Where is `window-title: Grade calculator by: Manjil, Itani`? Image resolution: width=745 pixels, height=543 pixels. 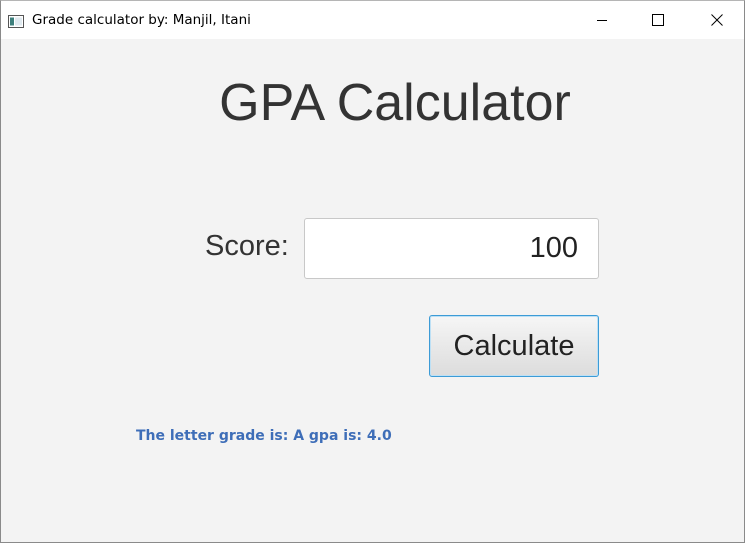
window-title: Grade calculator by: Manjil, Itani is located at coordinates (141, 20).